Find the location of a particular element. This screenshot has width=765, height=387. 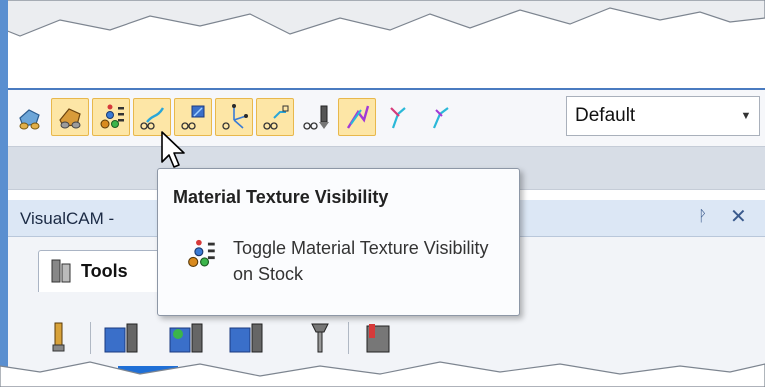

shaded-stock-button is located at coordinates (70, 117).